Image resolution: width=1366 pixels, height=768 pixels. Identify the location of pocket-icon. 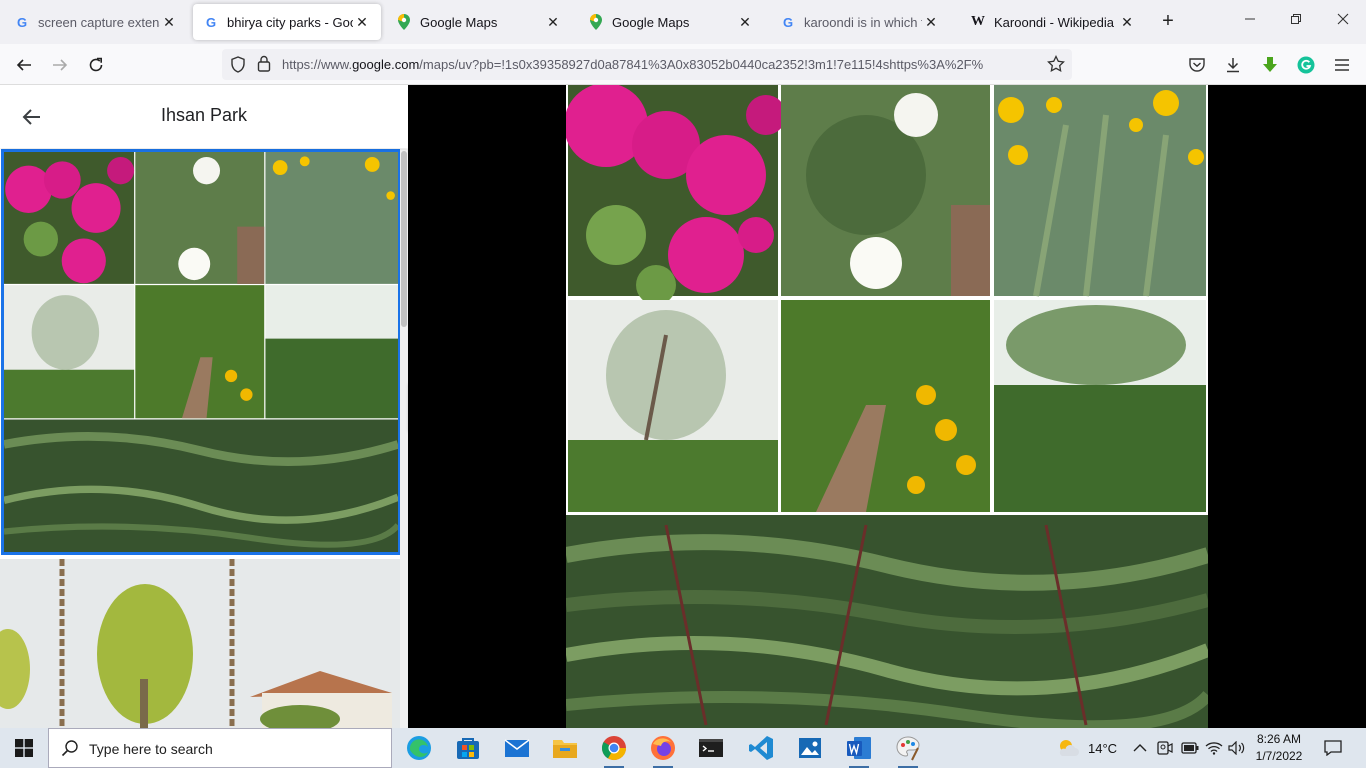
(1197, 65).